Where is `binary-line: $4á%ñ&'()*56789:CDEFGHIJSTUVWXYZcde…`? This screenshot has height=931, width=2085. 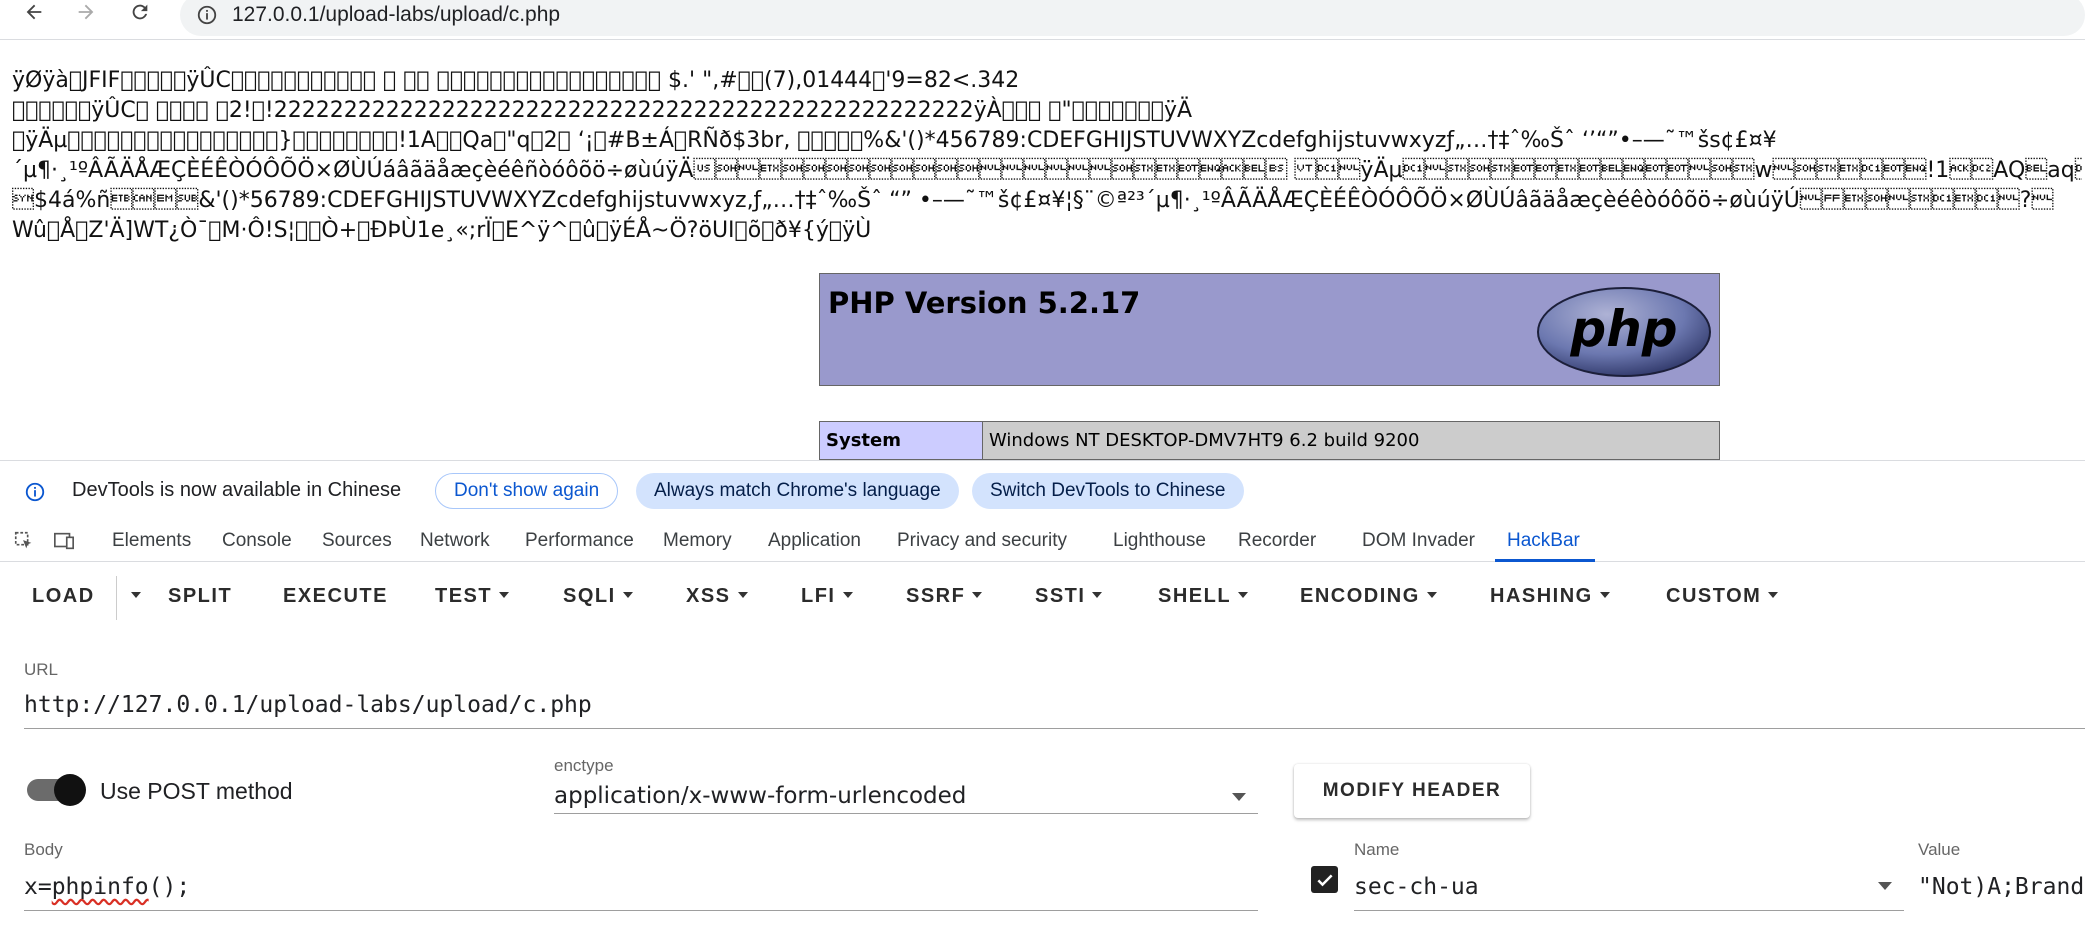
binary-line: $4á%ñ&'()*56789:CDEFGHIJSTUVWXYZcde… is located at coordinates (1033, 200).